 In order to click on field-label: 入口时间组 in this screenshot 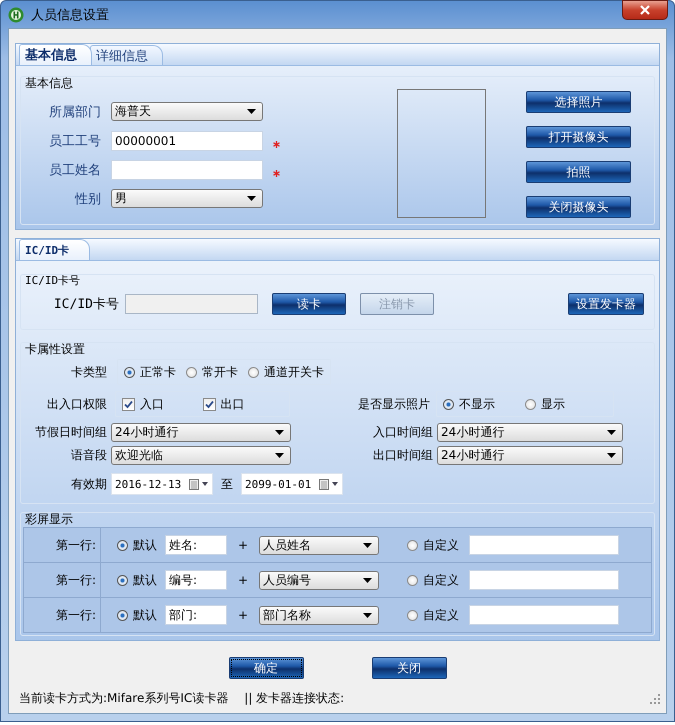, I will do `click(402, 432)`.